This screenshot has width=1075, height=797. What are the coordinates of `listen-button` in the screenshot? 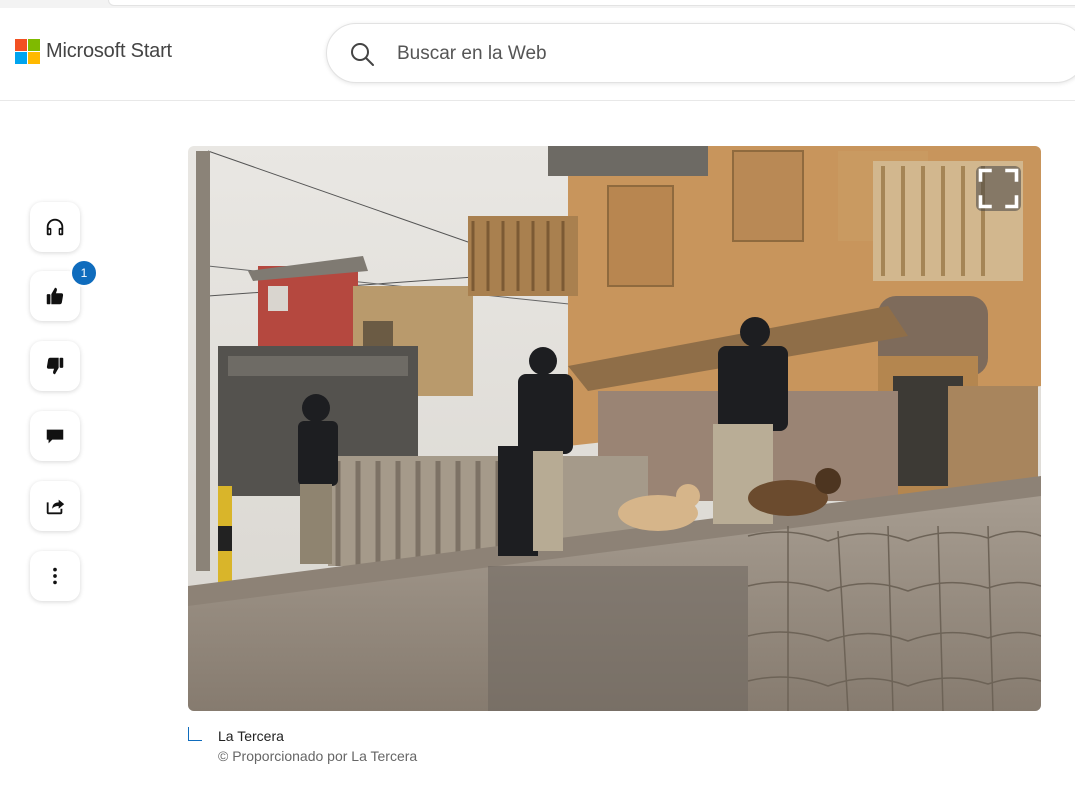 It's located at (55, 227).